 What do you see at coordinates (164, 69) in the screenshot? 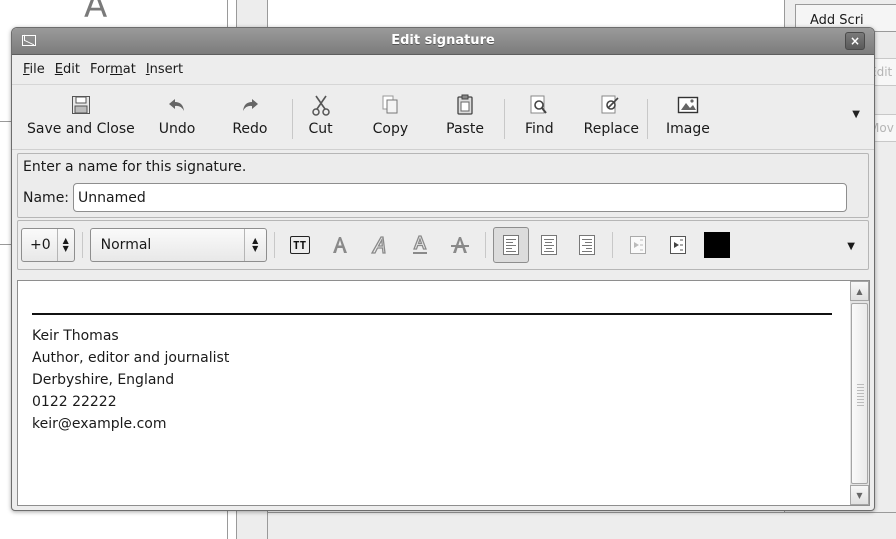
I see `menu-insert: Insert` at bounding box center [164, 69].